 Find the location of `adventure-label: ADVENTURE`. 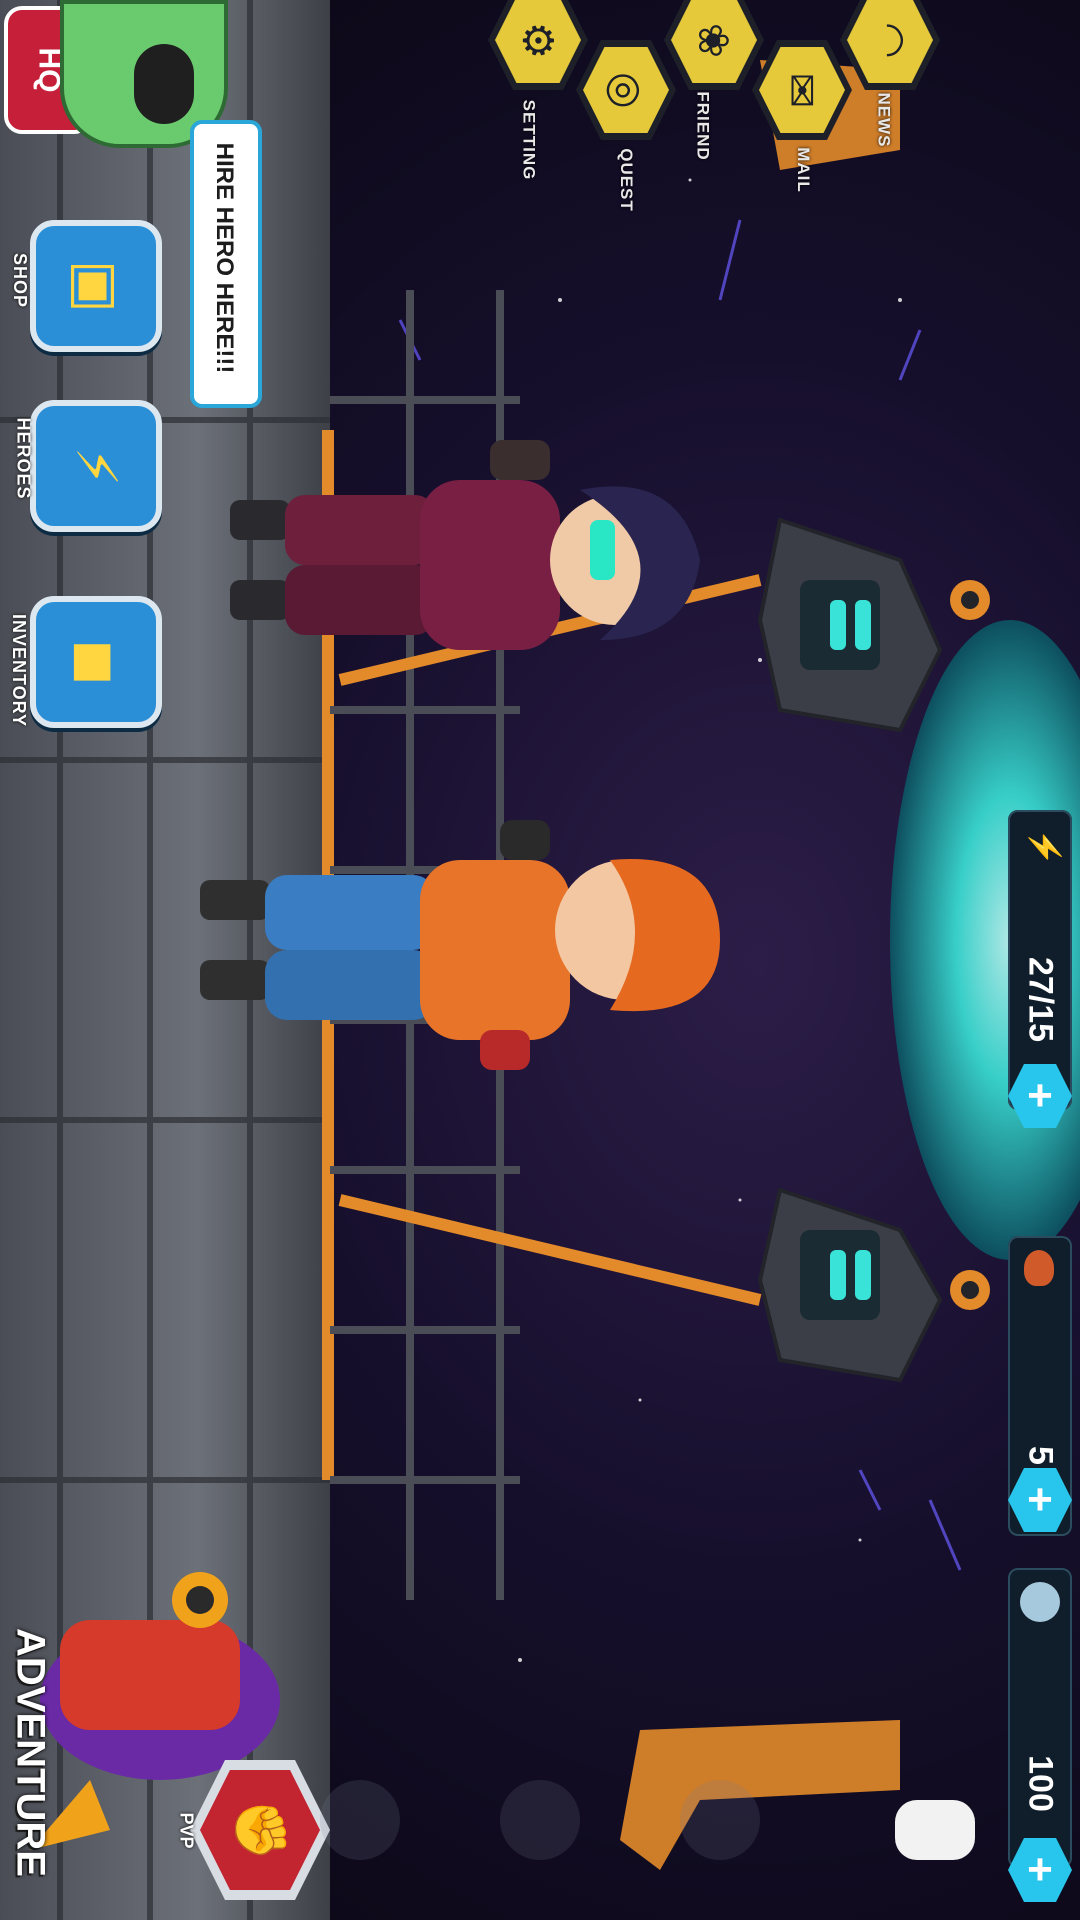

adventure-label: ADVENTURE is located at coordinates (30, 1752).